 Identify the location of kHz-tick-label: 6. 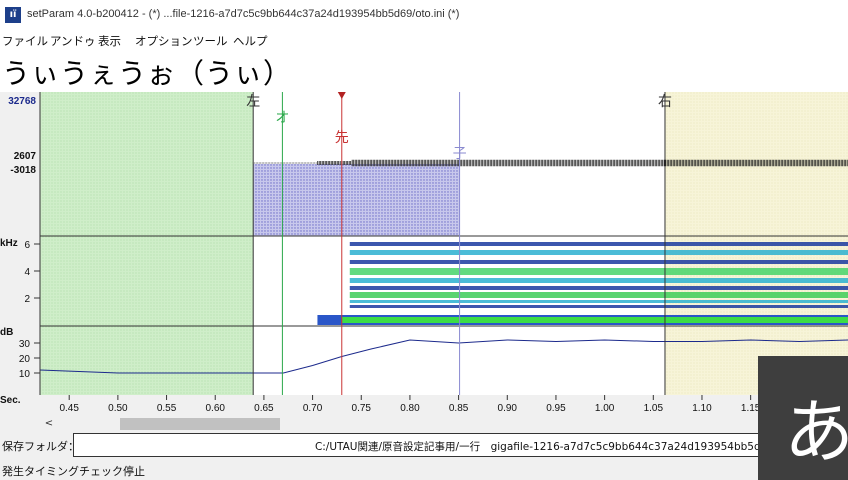
(27, 245).